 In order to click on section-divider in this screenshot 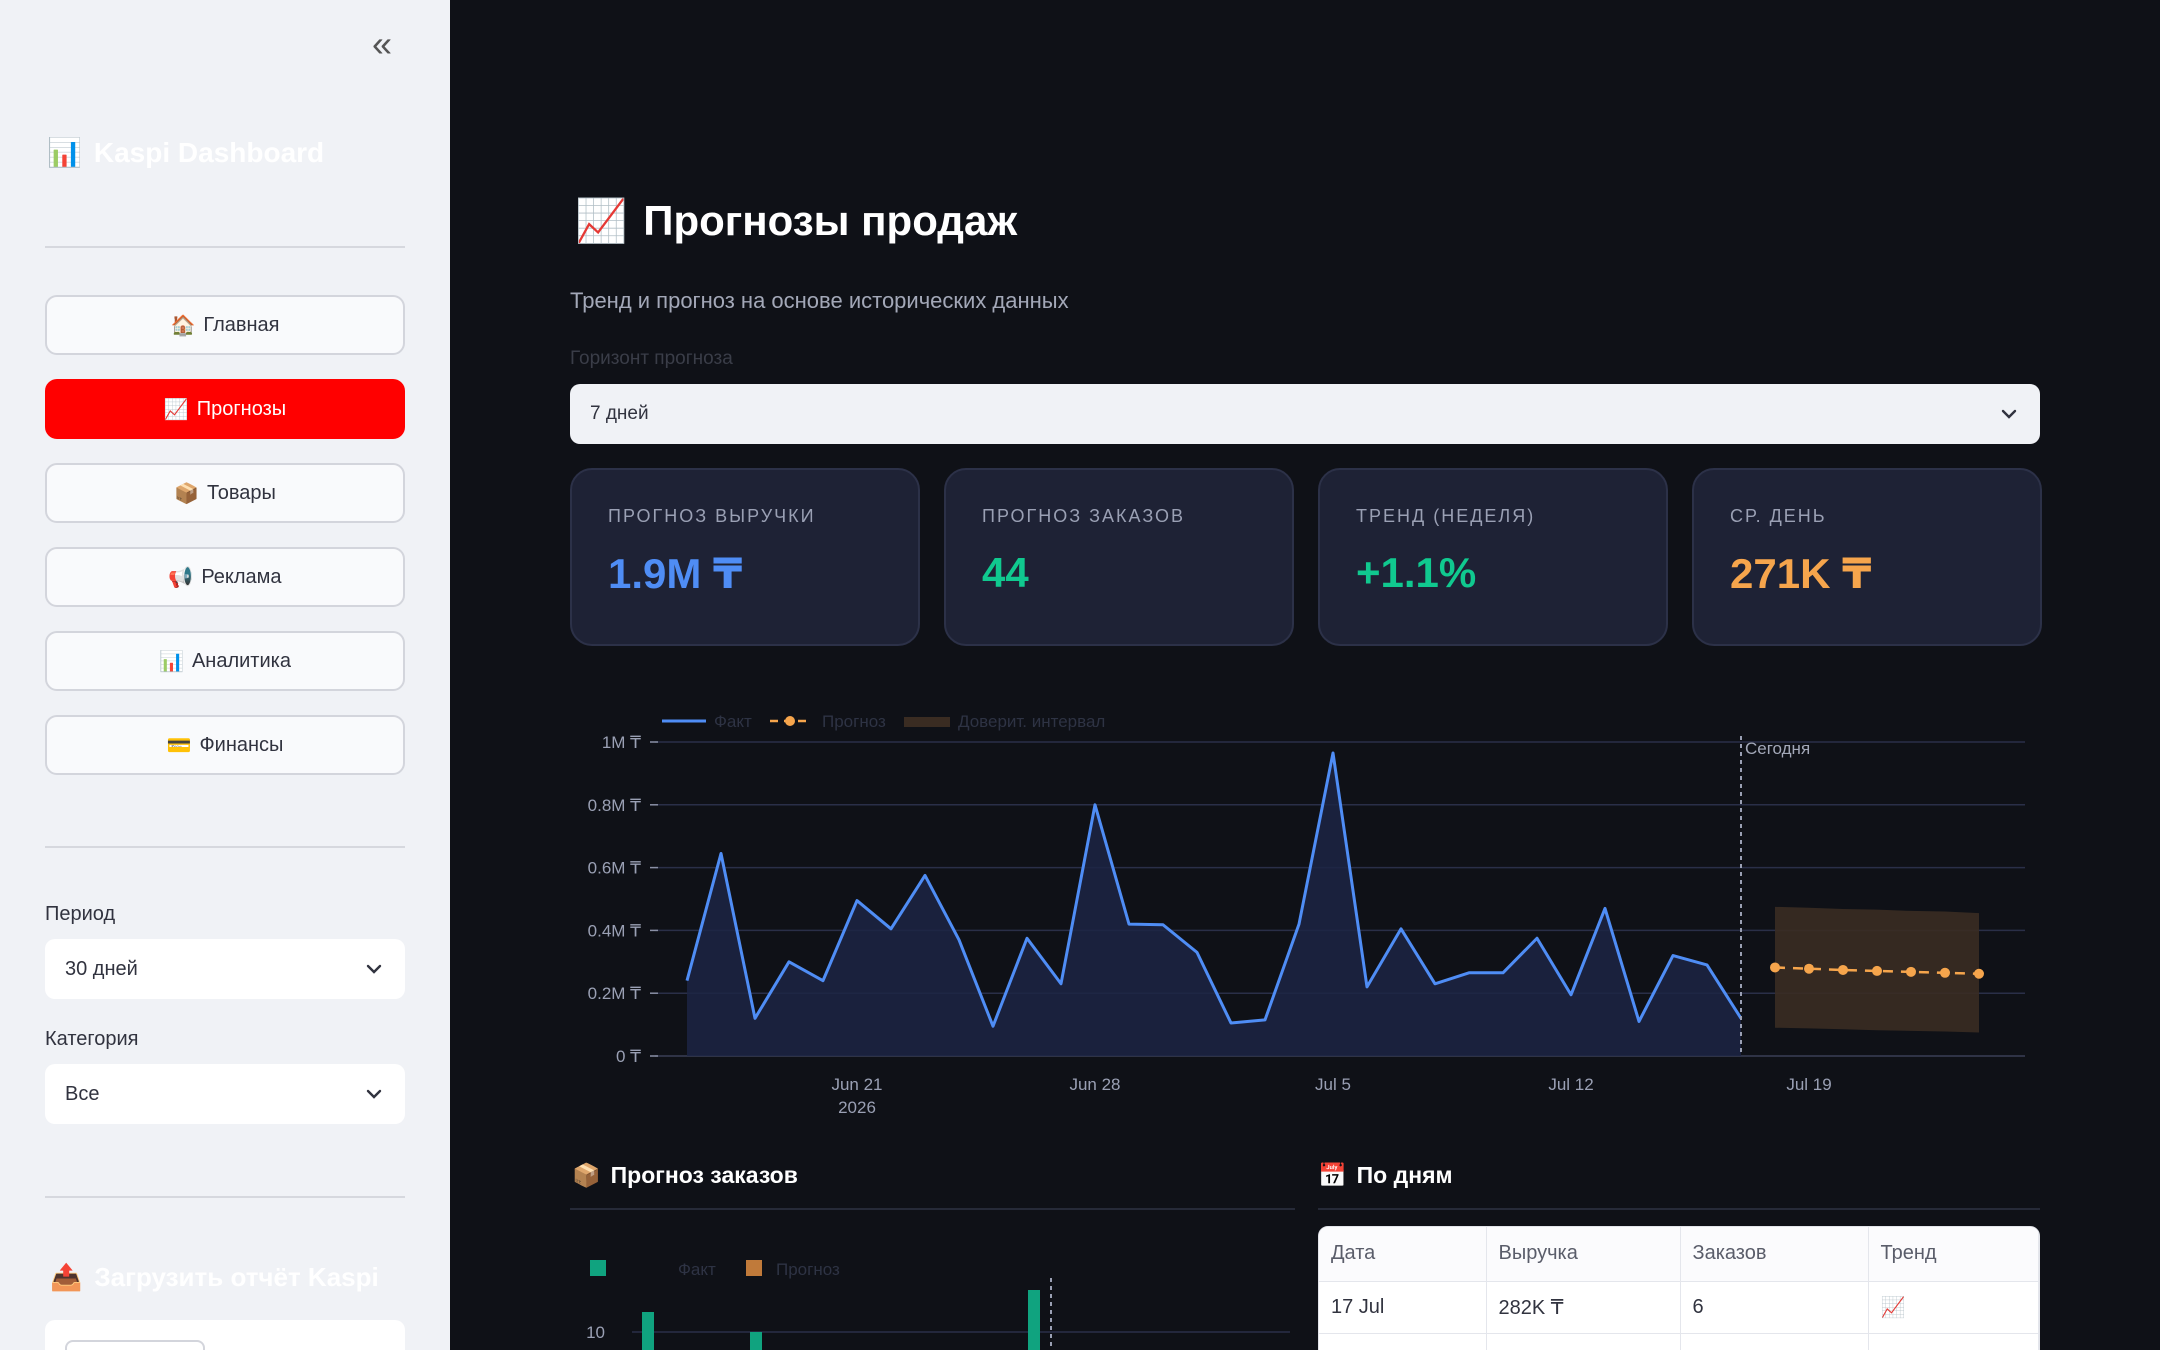, I will do `click(1679, 1209)`.